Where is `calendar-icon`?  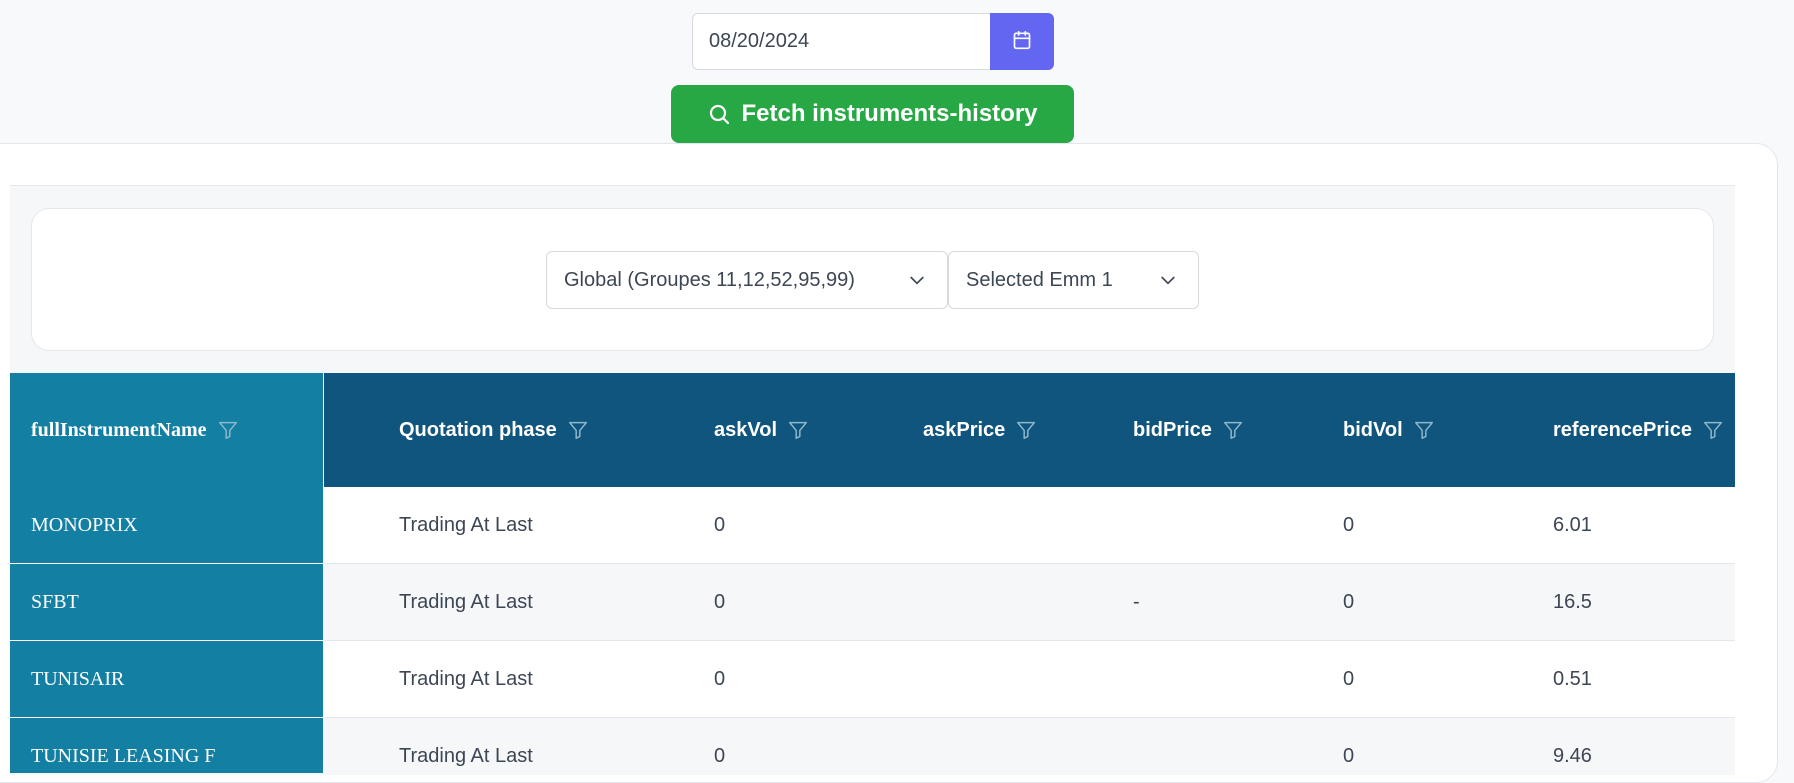 calendar-icon is located at coordinates (1022, 41).